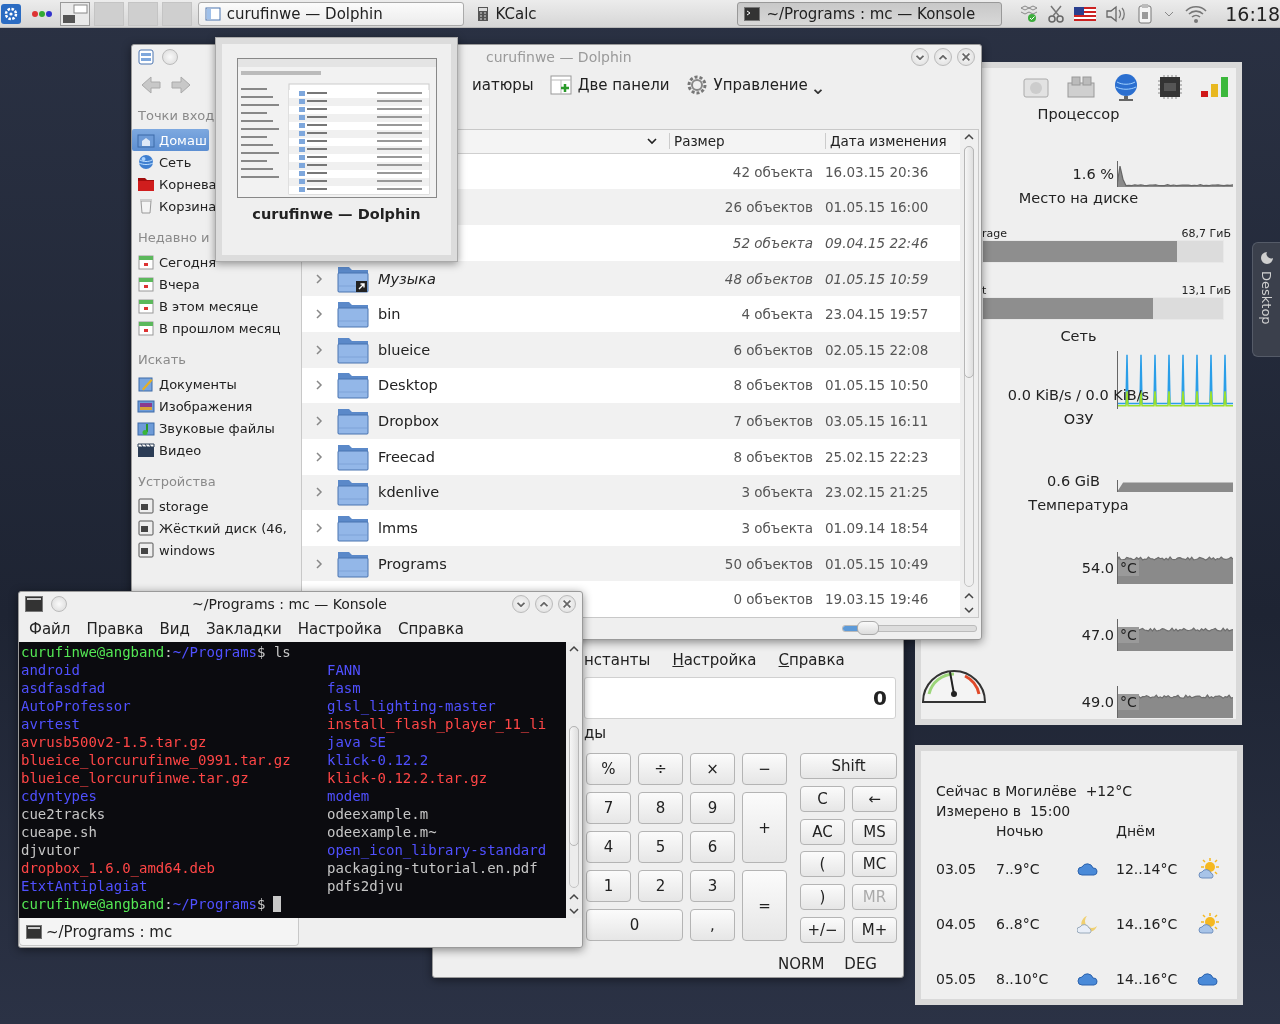 This screenshot has height=1024, width=1280. Describe the element at coordinates (519, 456) in the screenshot. I see `file-name: Freecad` at that location.